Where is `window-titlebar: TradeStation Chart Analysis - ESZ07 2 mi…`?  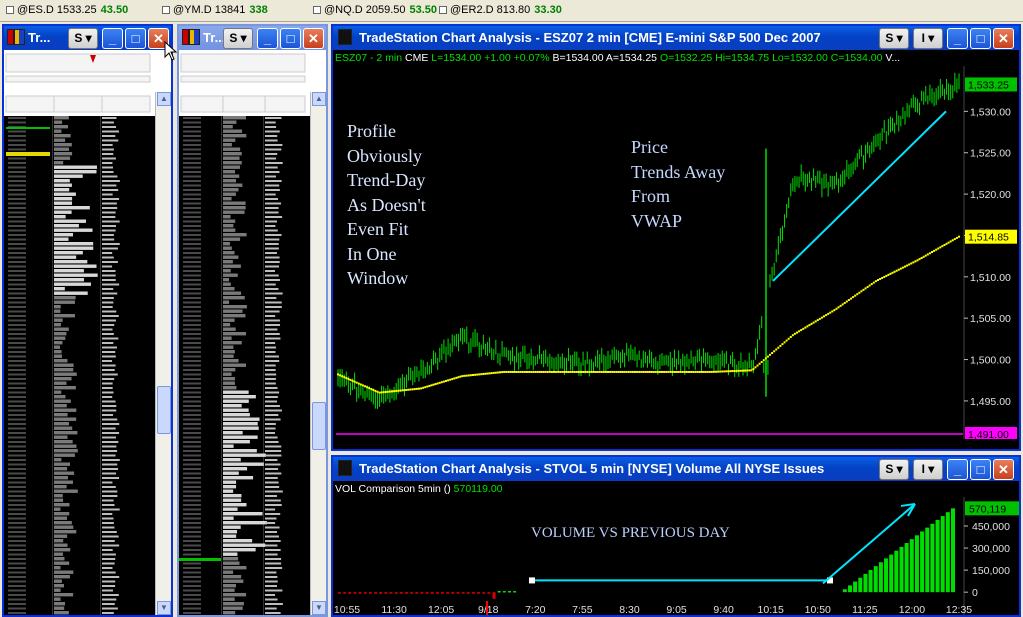 window-titlebar: TradeStation Chart Analysis - ESZ07 2 mi… is located at coordinates (676, 38).